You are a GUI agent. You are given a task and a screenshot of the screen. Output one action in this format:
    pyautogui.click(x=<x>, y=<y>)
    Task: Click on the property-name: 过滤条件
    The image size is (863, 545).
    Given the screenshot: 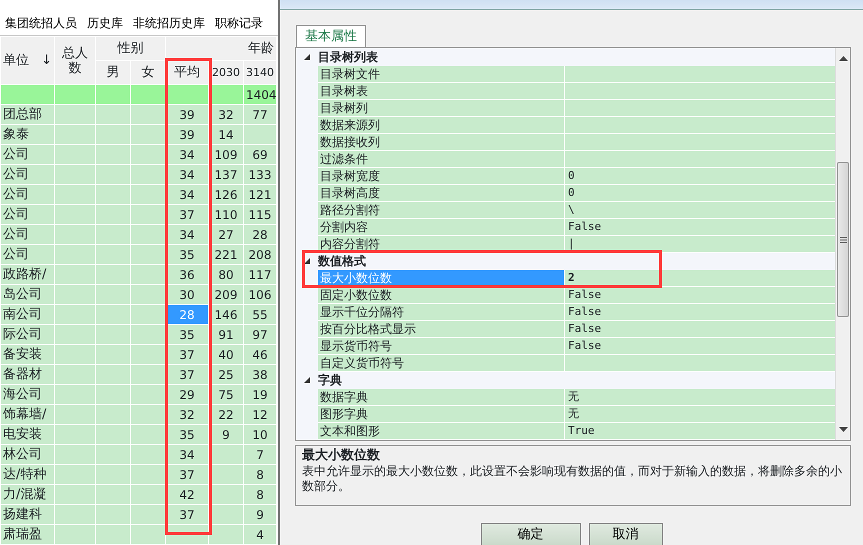 What is the action you would take?
    pyautogui.click(x=441, y=159)
    